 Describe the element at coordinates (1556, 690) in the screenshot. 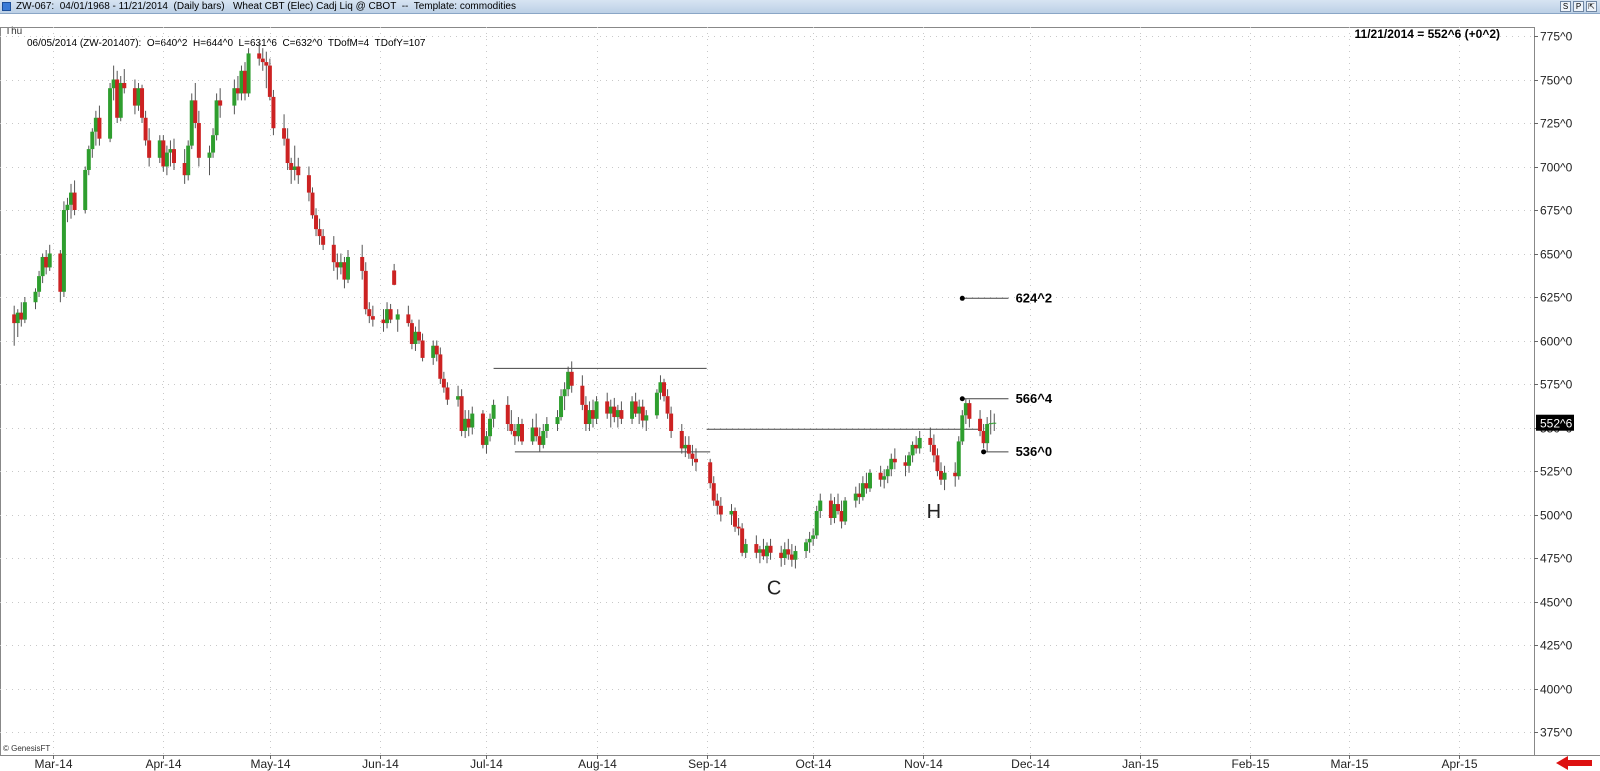

I see `y-tick-label: 400^0` at that location.